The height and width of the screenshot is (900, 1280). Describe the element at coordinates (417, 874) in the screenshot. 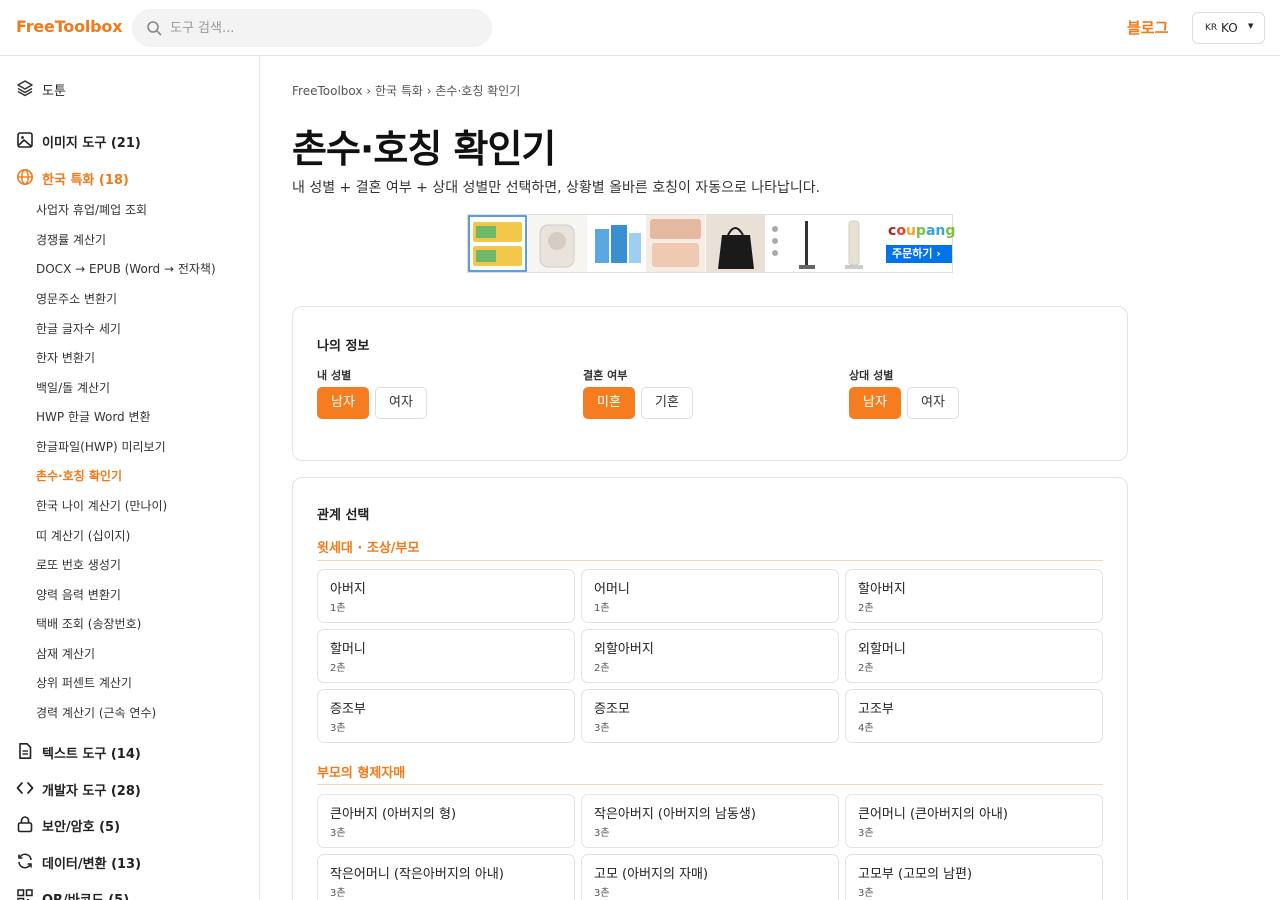

I see `relation-name: 작은어머니 (작은아버지의 아내)` at that location.